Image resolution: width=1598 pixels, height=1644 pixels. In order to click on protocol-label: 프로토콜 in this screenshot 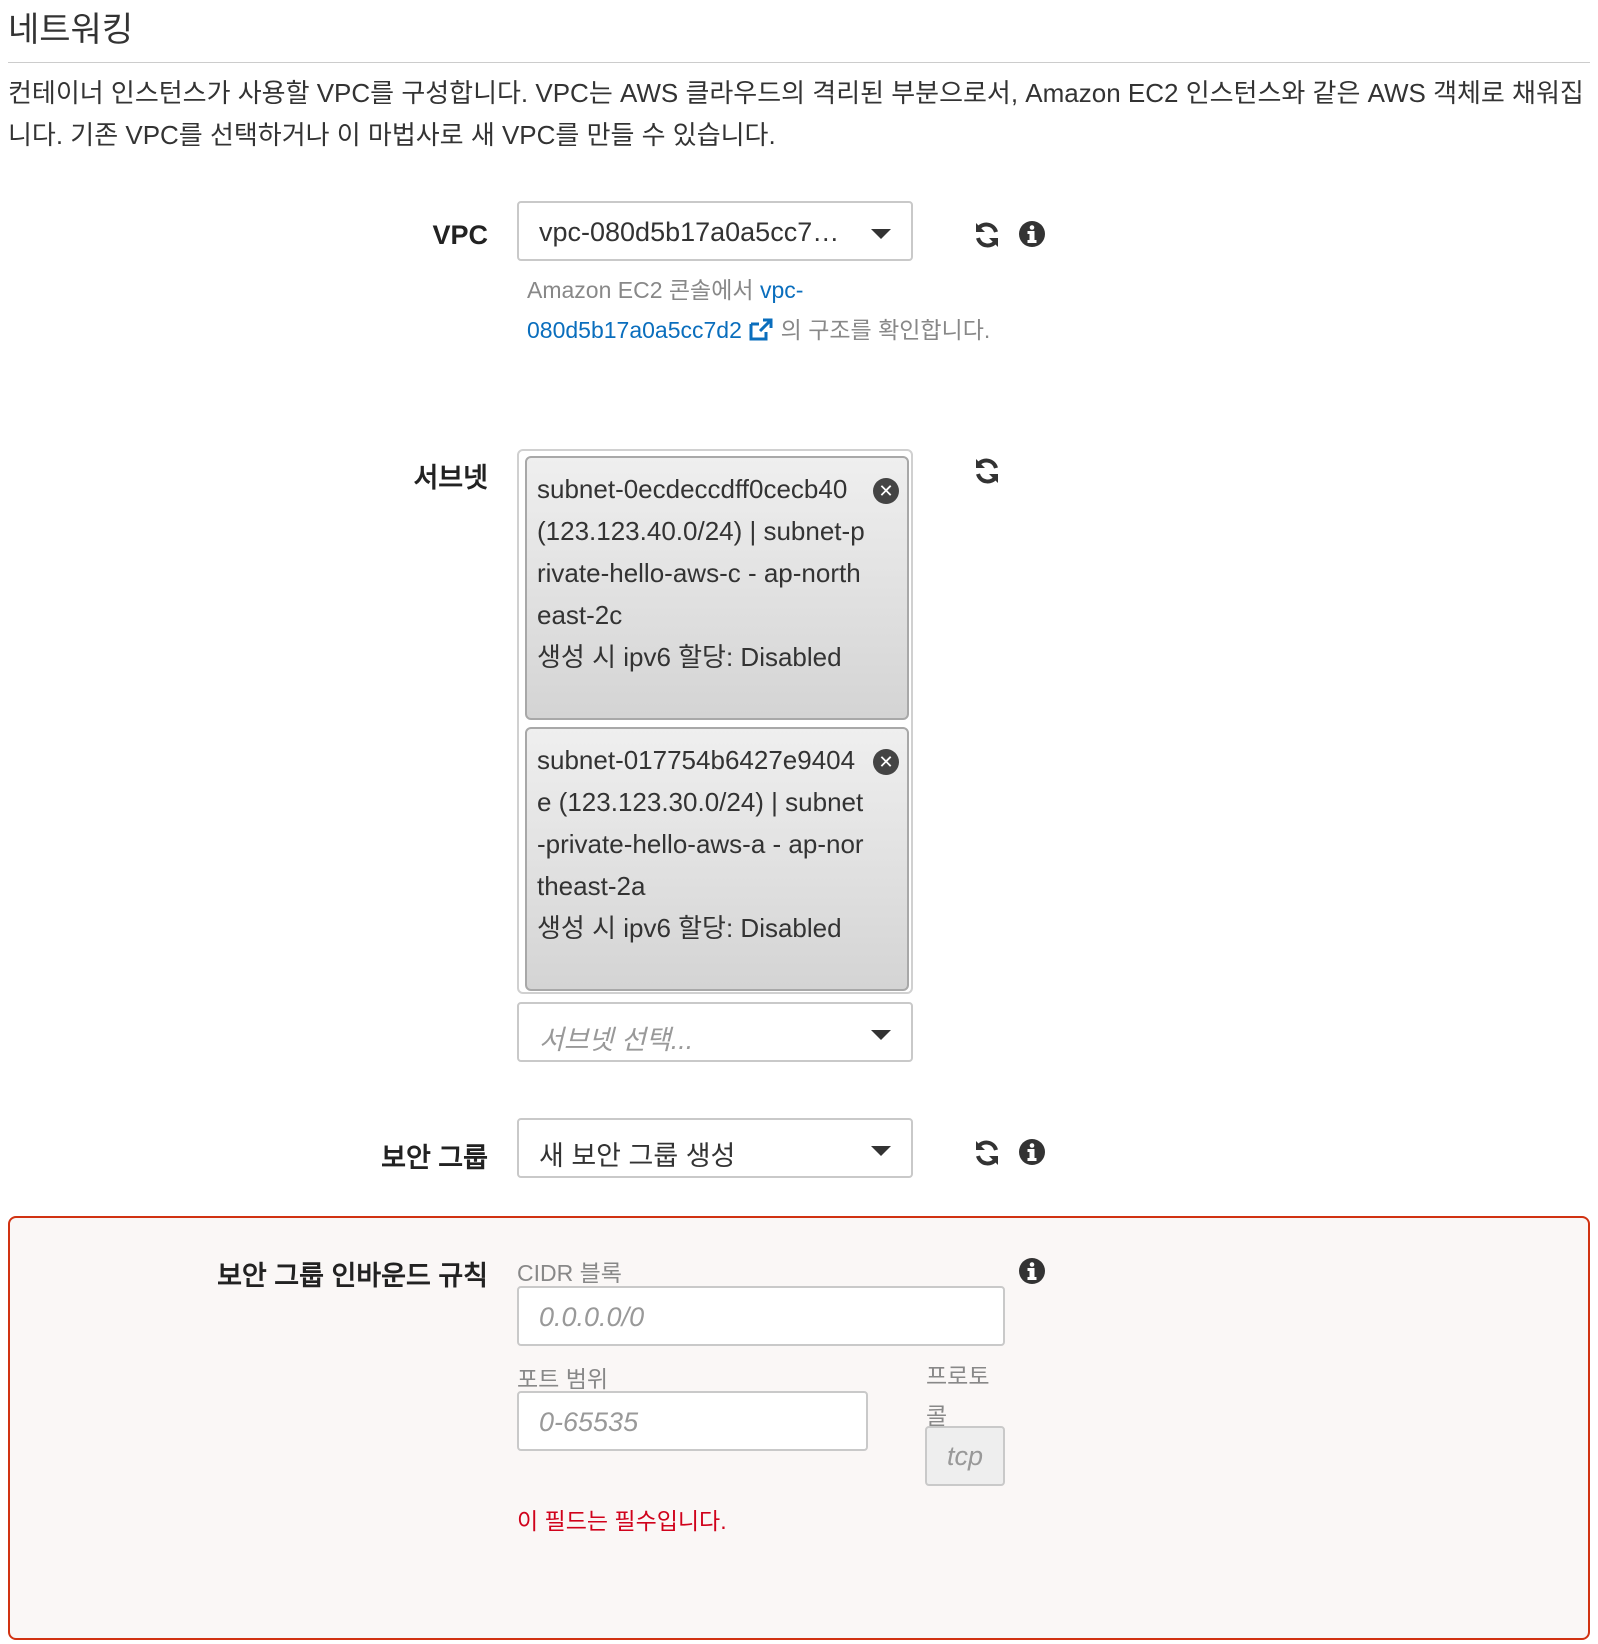, I will do `click(958, 1396)`.